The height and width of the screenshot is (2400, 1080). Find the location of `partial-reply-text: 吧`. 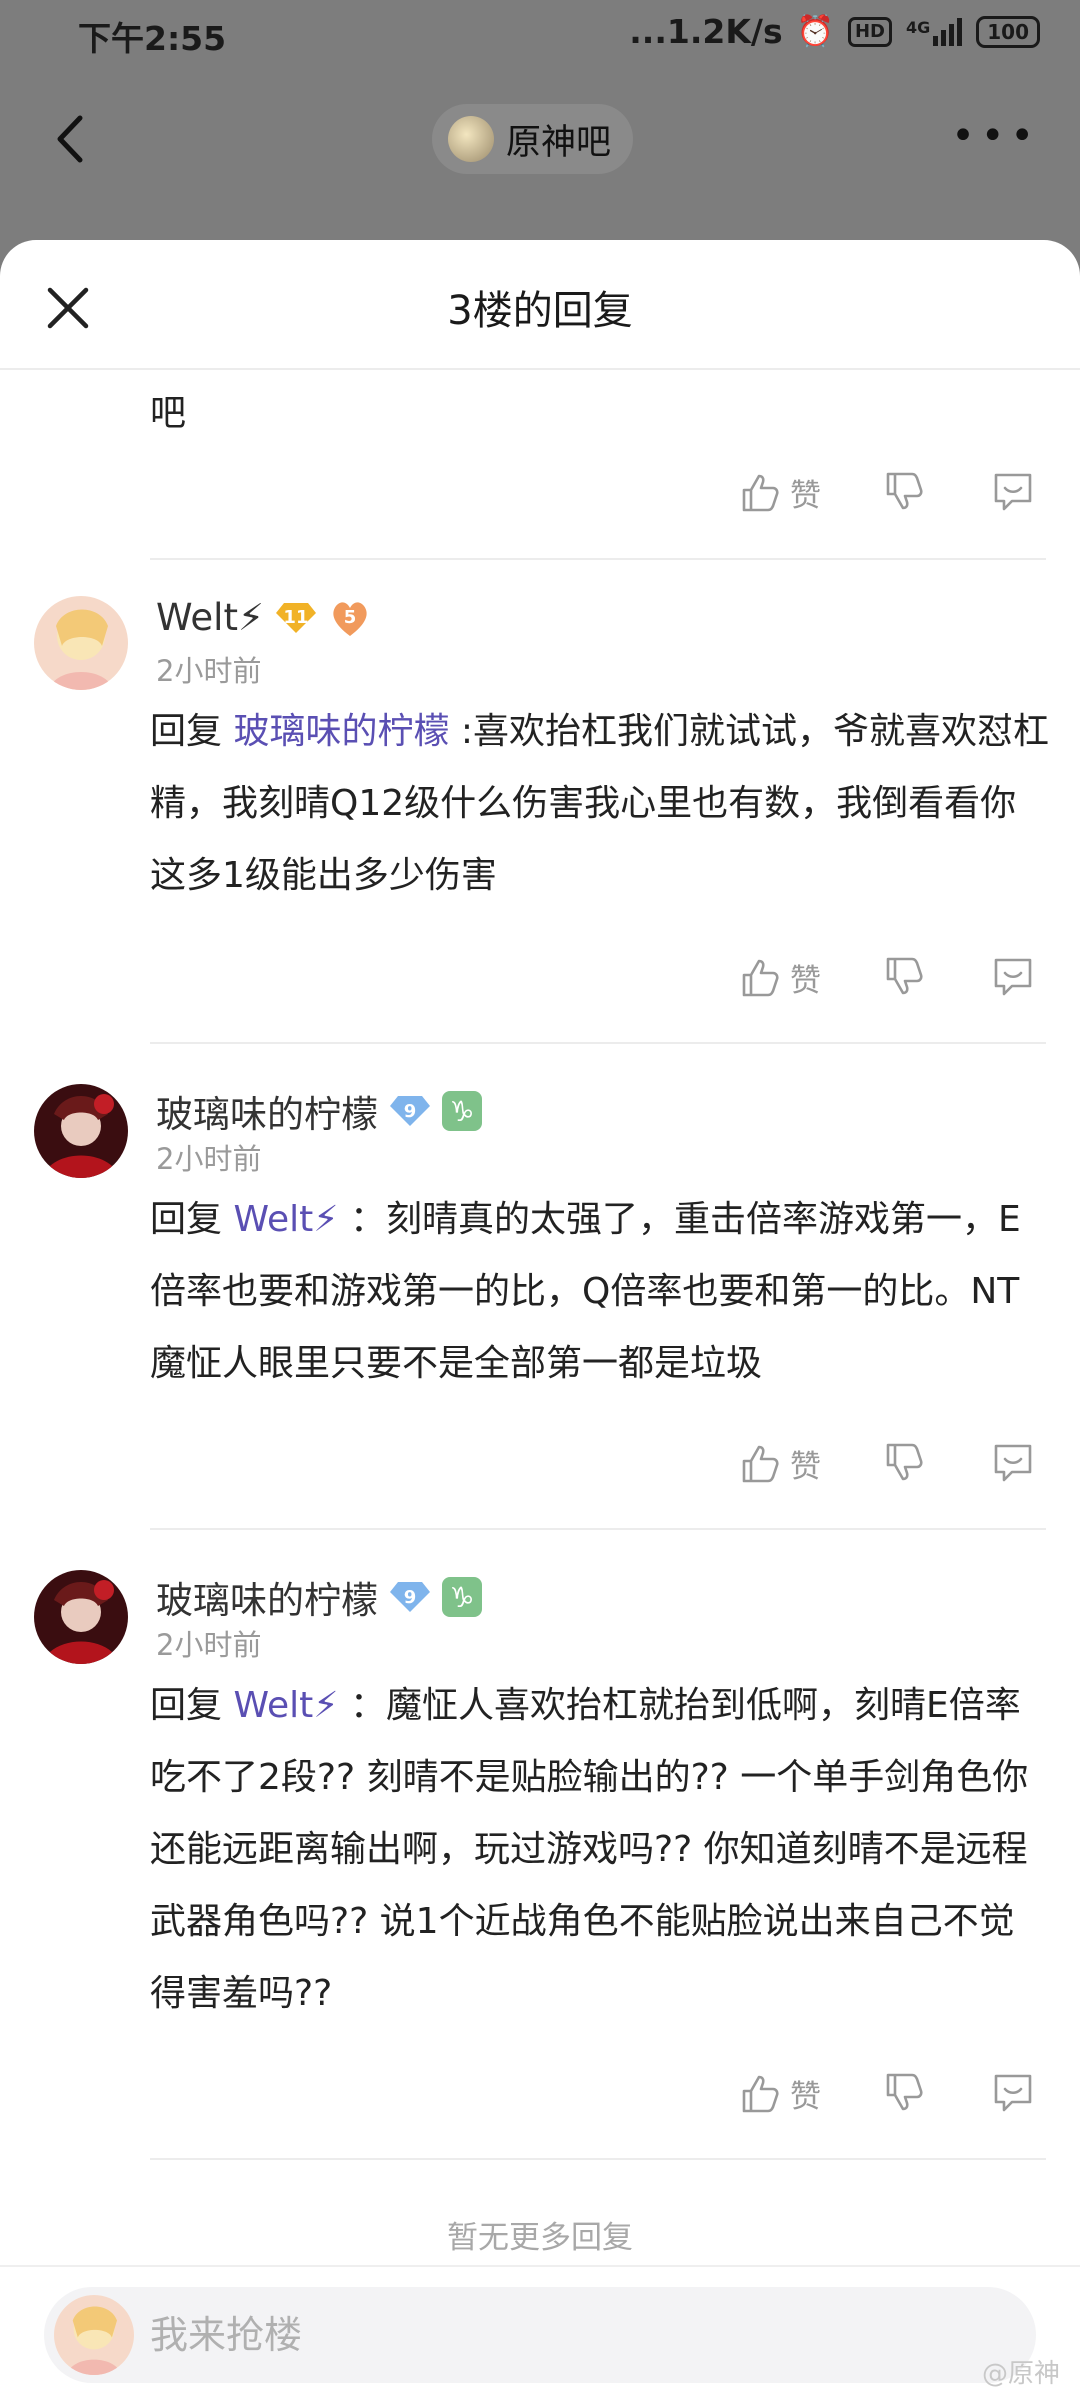

partial-reply-text: 吧 is located at coordinates (168, 413).